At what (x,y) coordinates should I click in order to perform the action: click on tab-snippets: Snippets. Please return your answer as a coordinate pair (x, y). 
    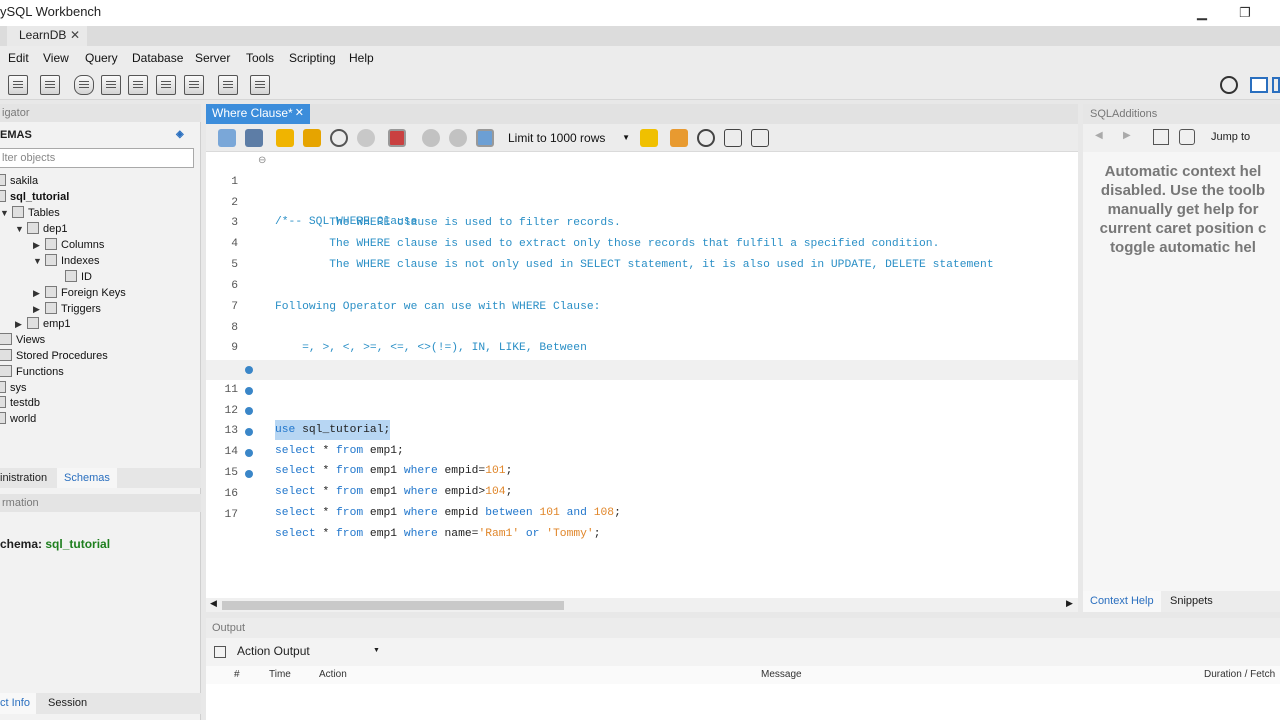
    Looking at the image, I should click on (1191, 601).